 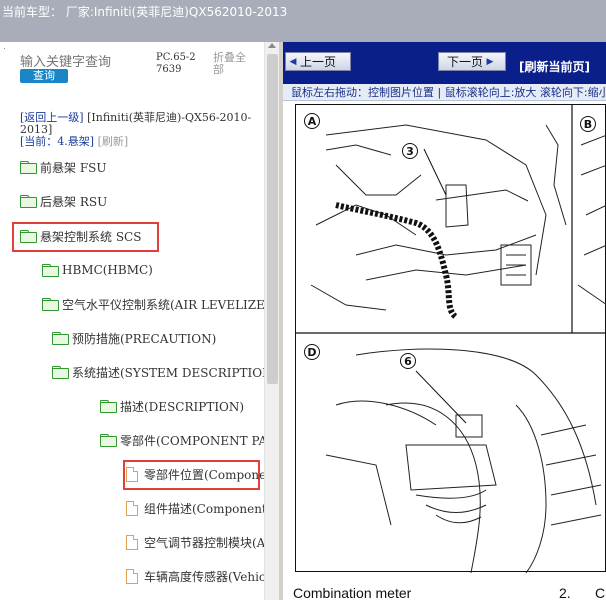 I want to click on prev-page-button: ◀ 上一页, so click(x=318, y=61).